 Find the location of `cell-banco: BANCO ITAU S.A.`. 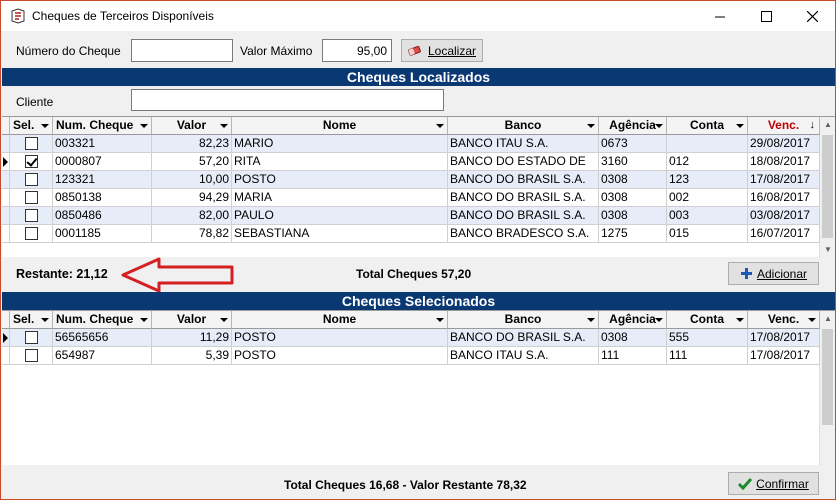

cell-banco: BANCO ITAU S.A. is located at coordinates (523, 356).